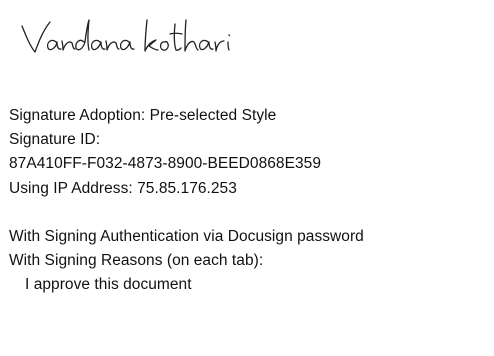 This screenshot has width=494, height=356. I want to click on signature-id-label: Signature ID:, so click(55, 140).